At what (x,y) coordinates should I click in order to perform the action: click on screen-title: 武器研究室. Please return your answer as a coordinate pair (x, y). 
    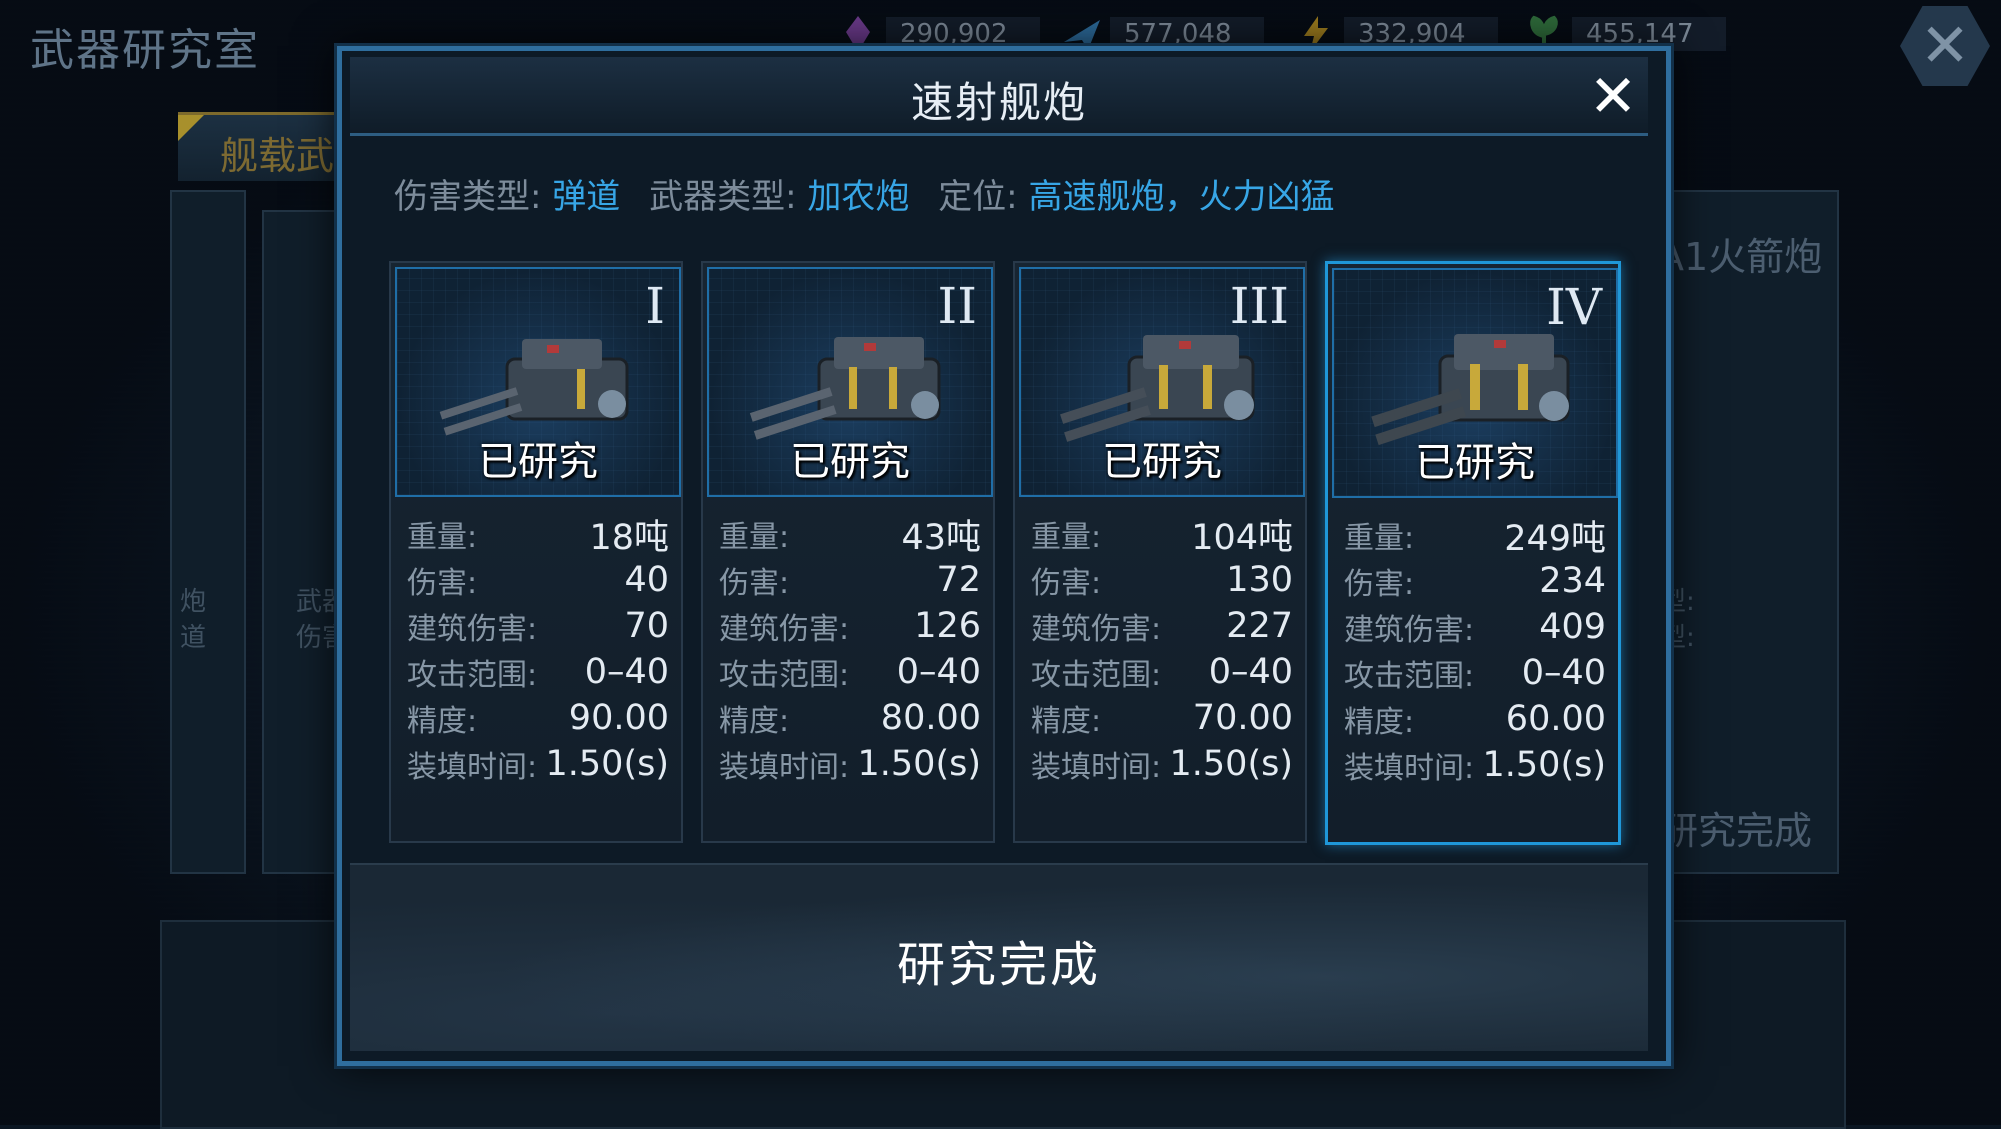
    Looking at the image, I should click on (145, 50).